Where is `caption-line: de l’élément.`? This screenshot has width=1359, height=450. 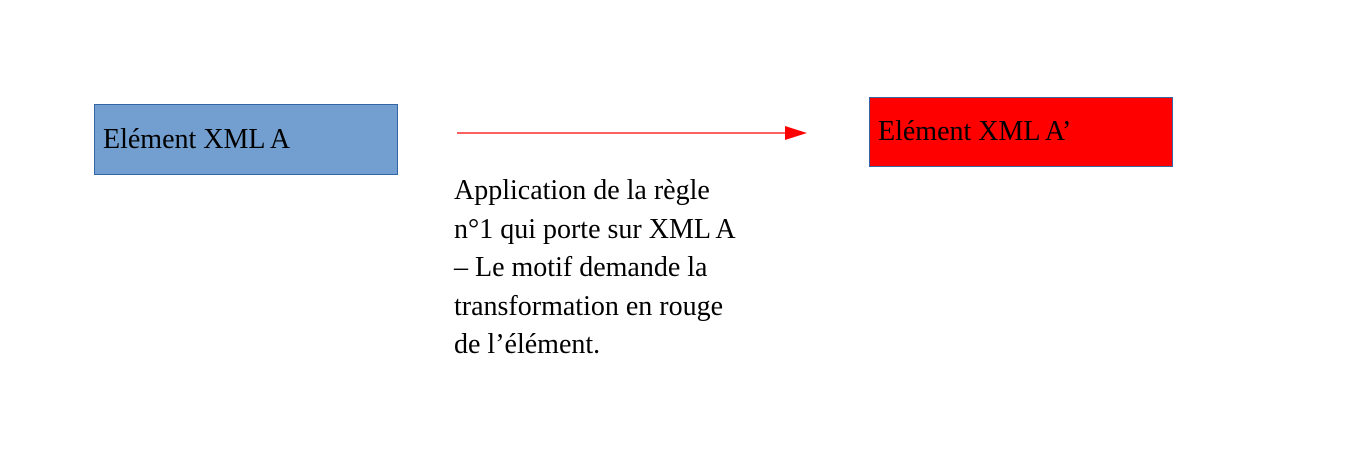
caption-line: de l’élément. is located at coordinates (527, 344).